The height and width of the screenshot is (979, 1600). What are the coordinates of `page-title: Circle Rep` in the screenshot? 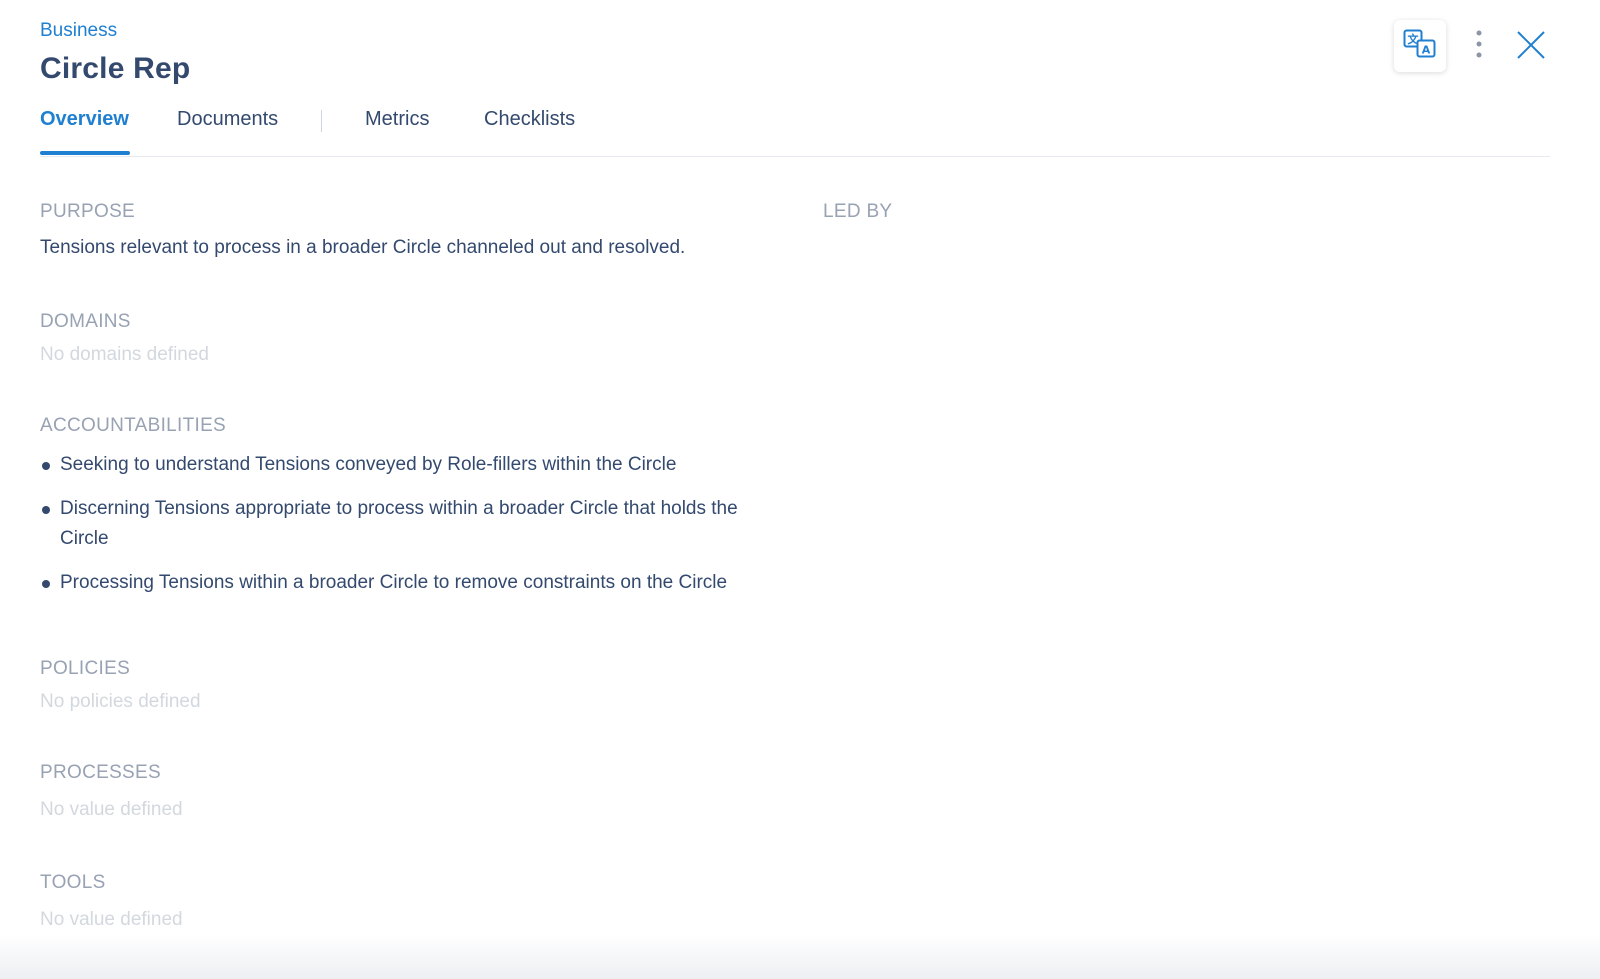 It's located at (115, 68).